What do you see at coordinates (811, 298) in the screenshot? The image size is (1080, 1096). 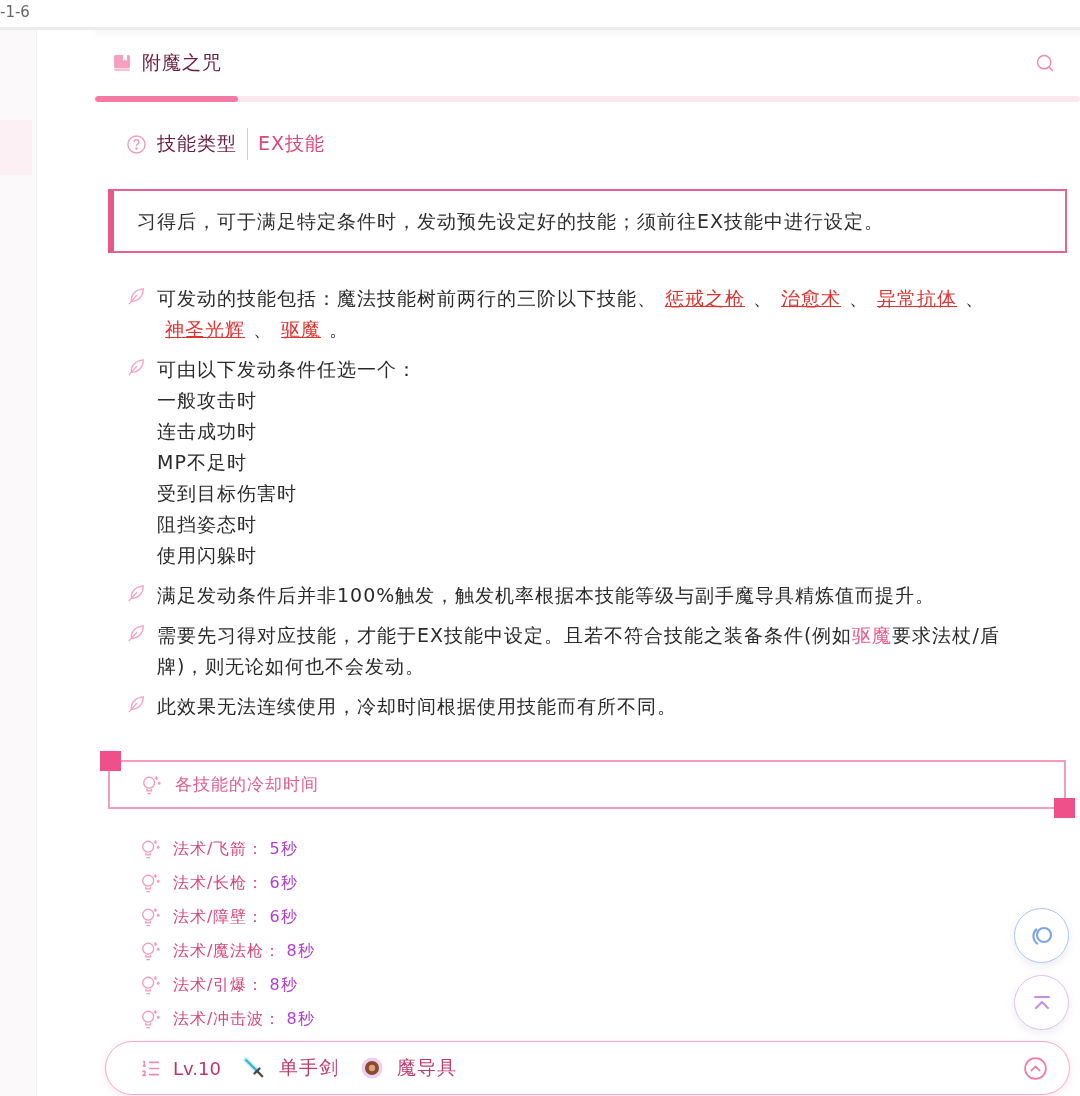 I see `skill-link: 治愈术` at bounding box center [811, 298].